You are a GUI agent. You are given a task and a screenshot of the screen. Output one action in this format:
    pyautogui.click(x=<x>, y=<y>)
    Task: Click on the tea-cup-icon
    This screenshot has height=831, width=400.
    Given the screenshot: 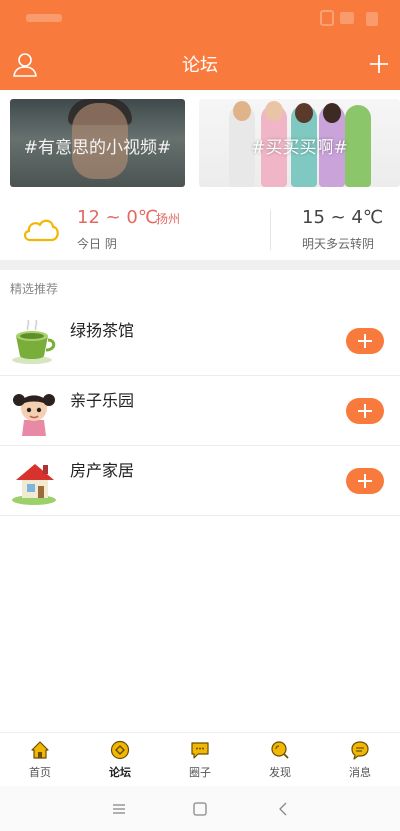 What is the action you would take?
    pyautogui.click(x=34, y=341)
    